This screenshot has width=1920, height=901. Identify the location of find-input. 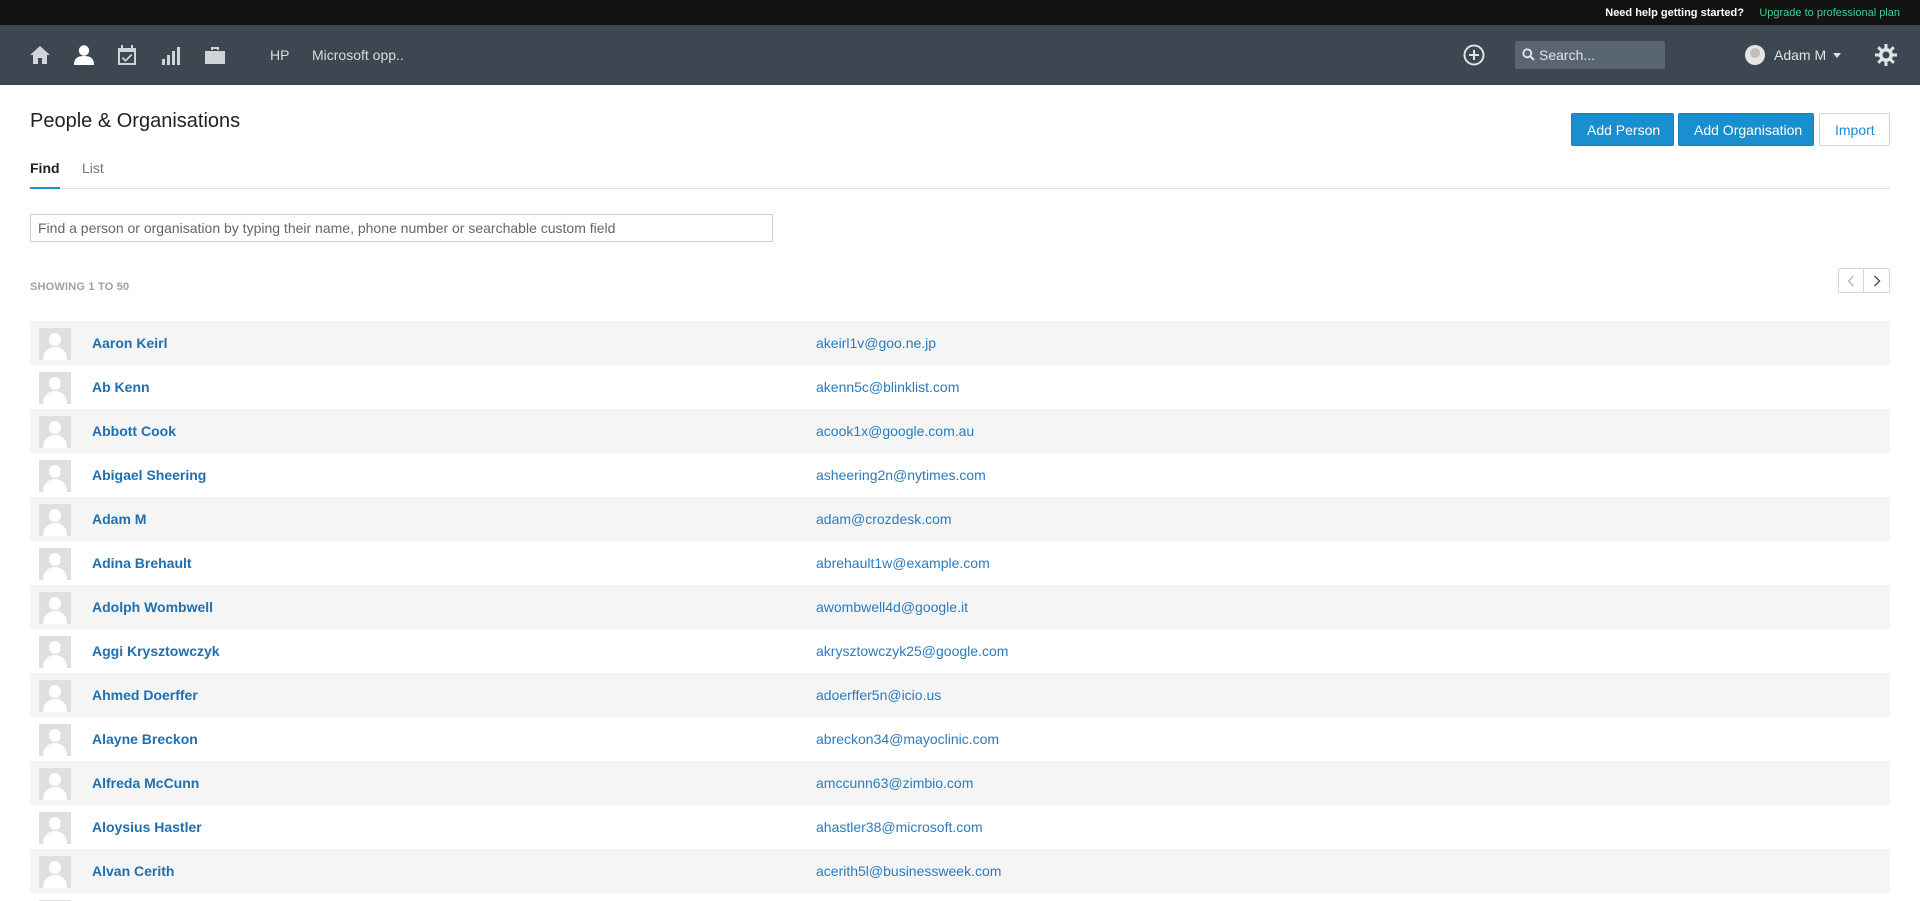
(401, 228).